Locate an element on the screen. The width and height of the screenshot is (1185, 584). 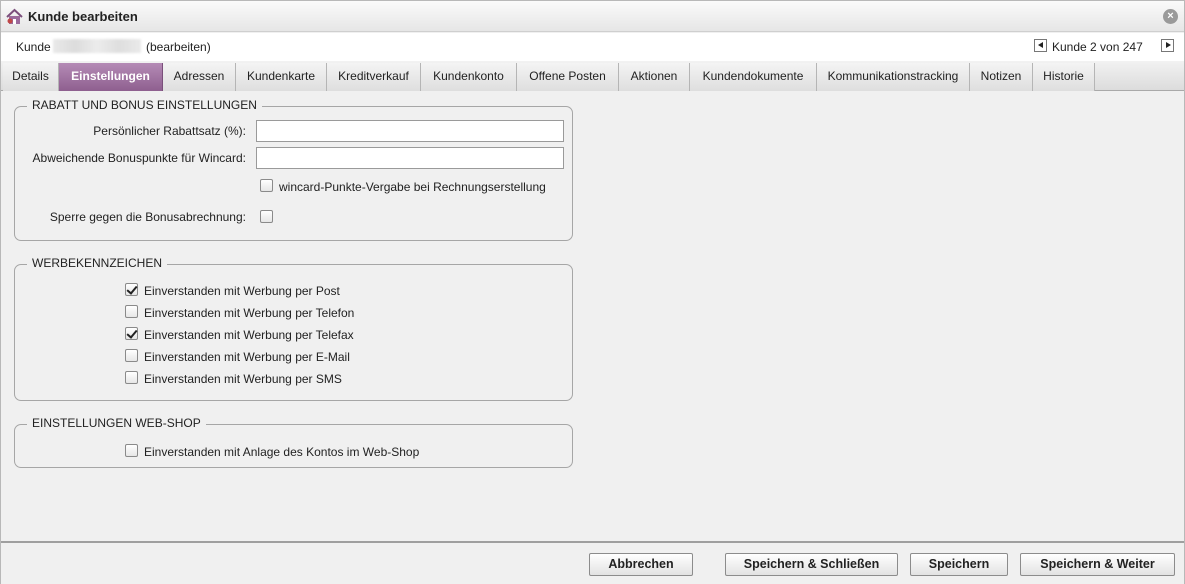
werbekennzeichen-legend: WERBEKENNZEICHEN is located at coordinates (97, 263).